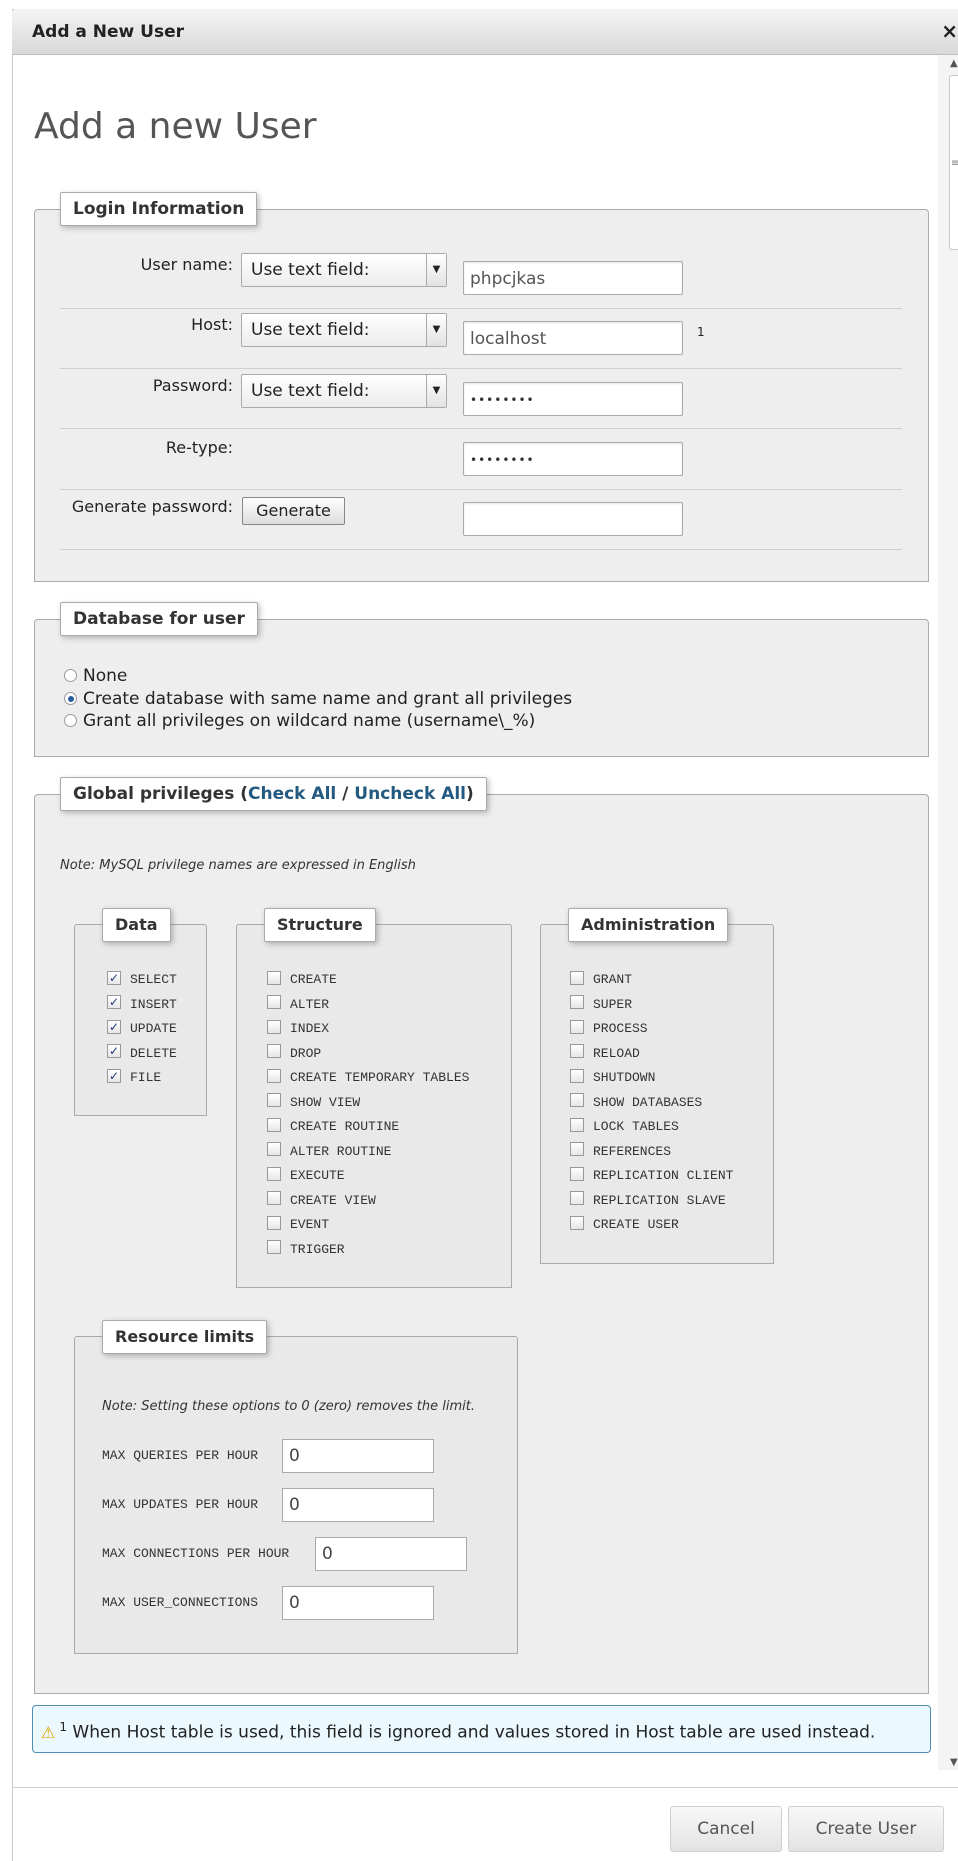 The width and height of the screenshot is (958, 1861). I want to click on privilege-label: SHUTDOWN, so click(624, 1077).